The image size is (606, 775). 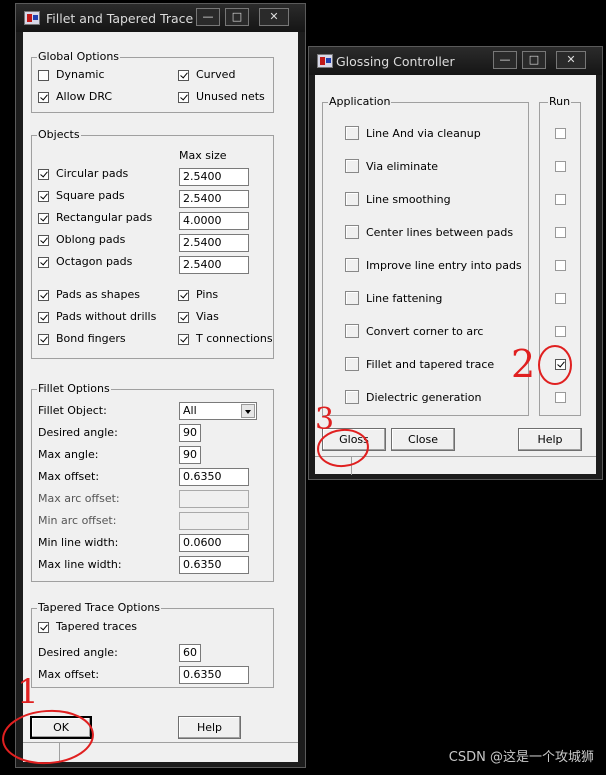 What do you see at coordinates (214, 221) in the screenshot?
I see `rectangular-pads-size-input: 4.0000` at bounding box center [214, 221].